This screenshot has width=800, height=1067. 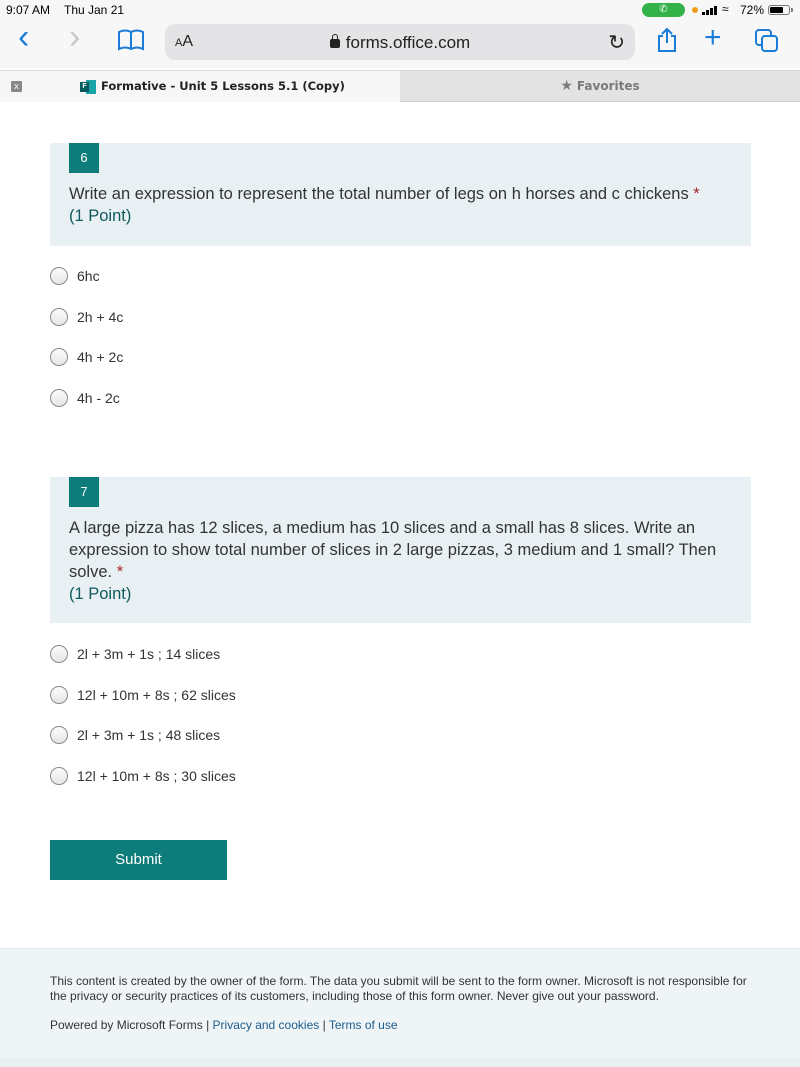 I want to click on submit-button: Submit, so click(x=138, y=860).